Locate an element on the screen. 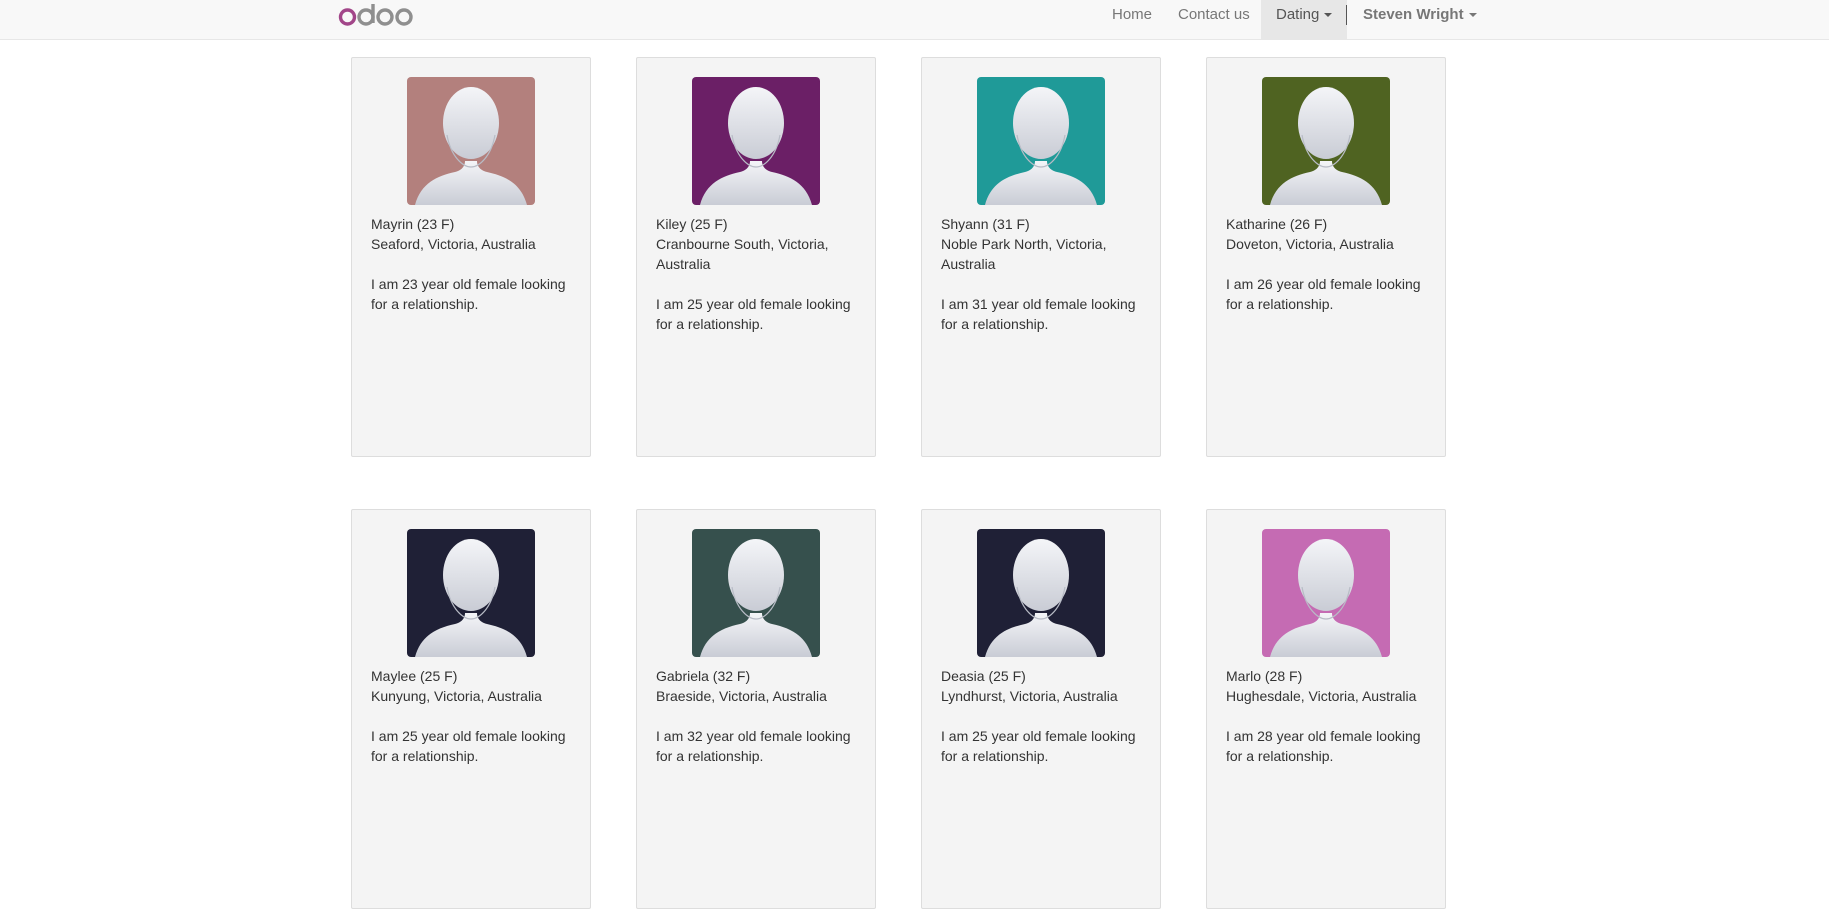  nav-dating-dropdown: Dating is located at coordinates (1304, 19).